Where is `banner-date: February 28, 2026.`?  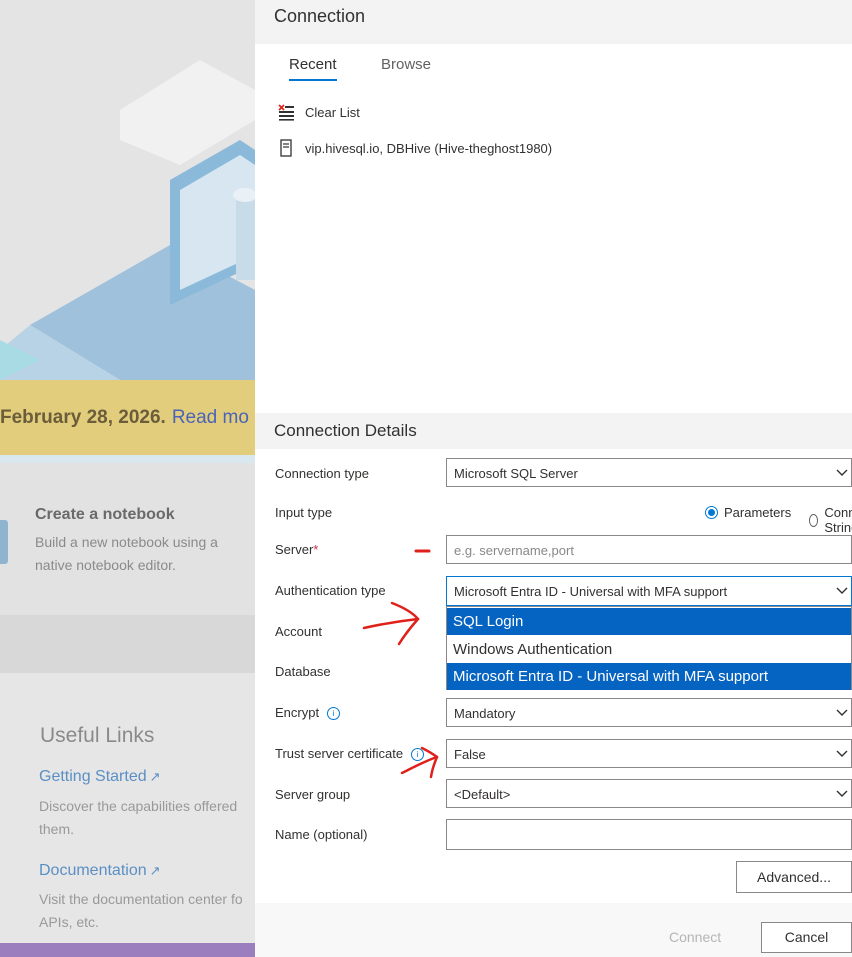
banner-date: February 28, 2026. is located at coordinates (83, 417).